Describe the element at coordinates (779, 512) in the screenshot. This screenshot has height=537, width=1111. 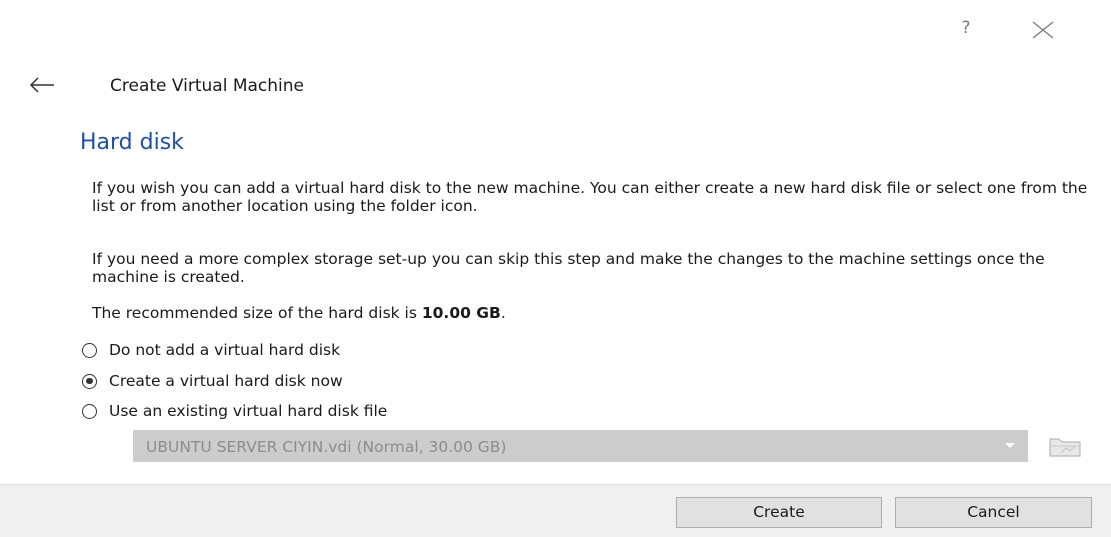
I see `create-button: Create` at that location.